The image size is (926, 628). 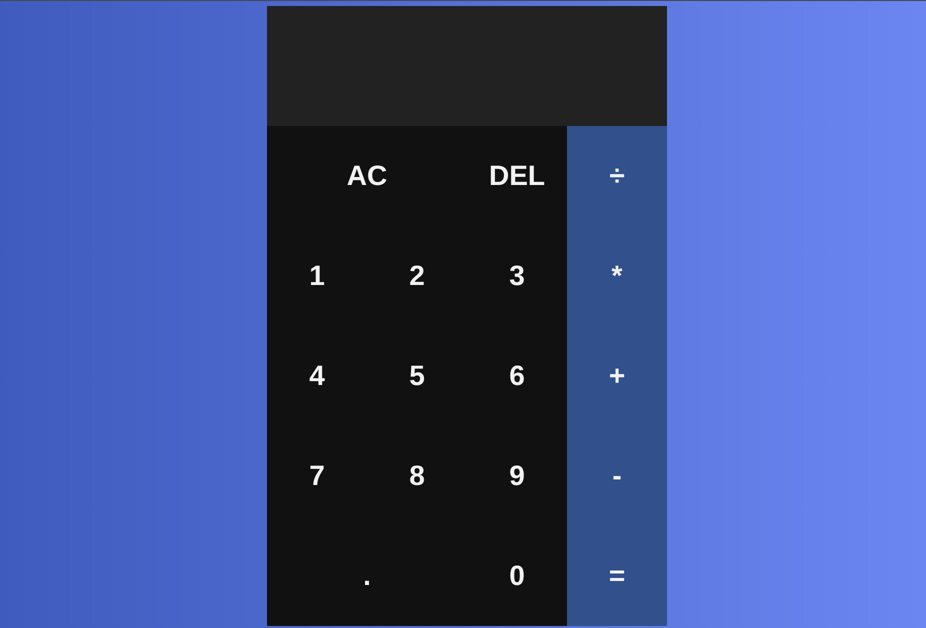 I want to click on operator-key: ÷, so click(x=617, y=176).